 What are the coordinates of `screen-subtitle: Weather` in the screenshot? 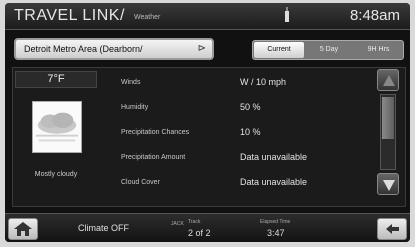 It's located at (147, 17).